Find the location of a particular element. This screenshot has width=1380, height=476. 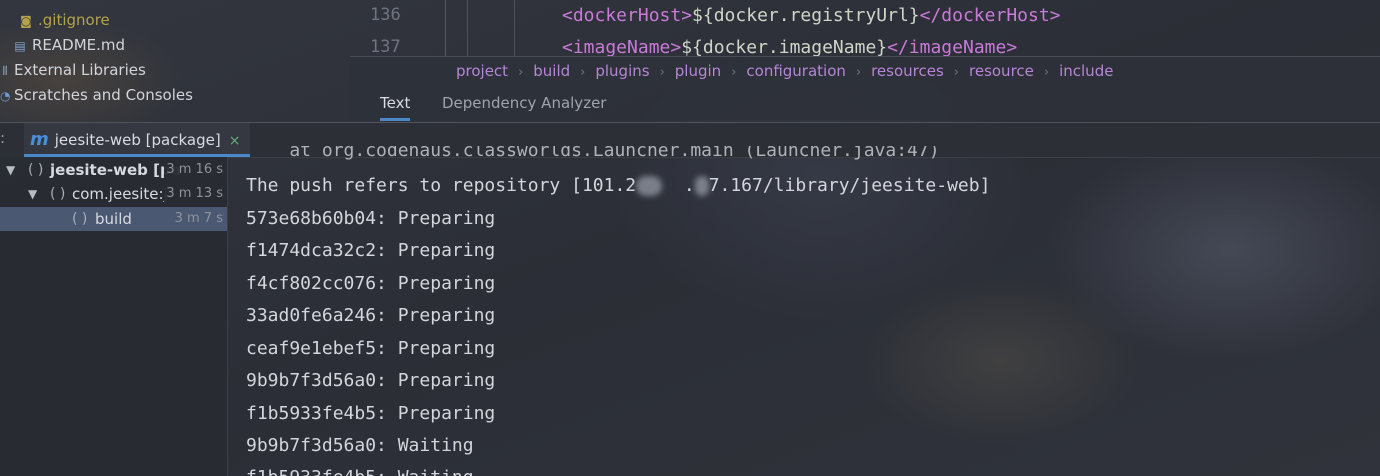

tool-window-title: : is located at coordinates (3, 138).